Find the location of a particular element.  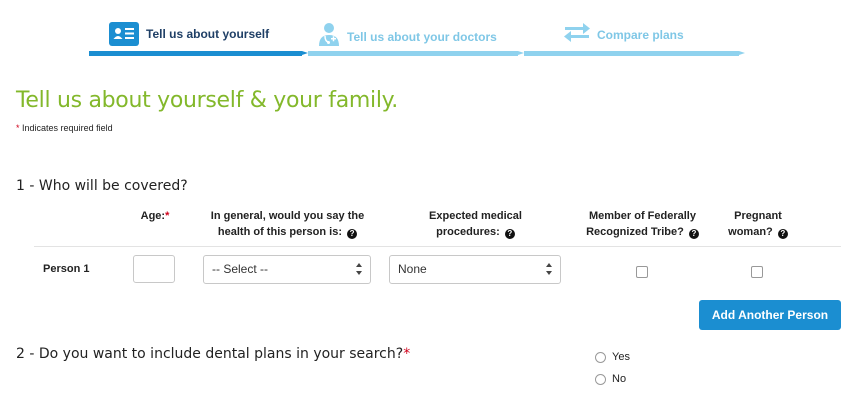

add-another-person-button: Add Another Person is located at coordinates (770, 315).